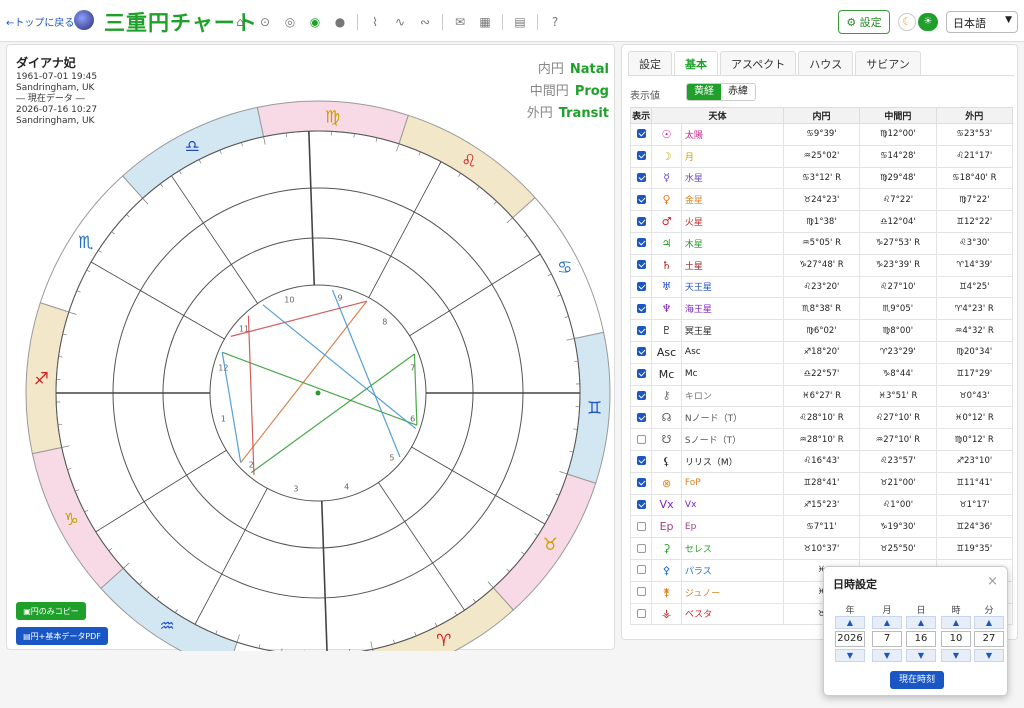  What do you see at coordinates (55, 88) in the screenshot?
I see `birth-place: Sandringham, UK` at bounding box center [55, 88].